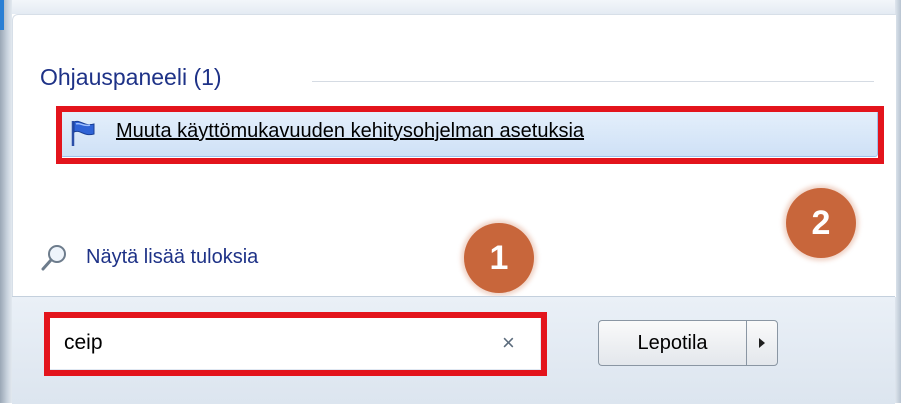 Image resolution: width=901 pixels, height=404 pixels. What do you see at coordinates (131, 77) in the screenshot?
I see `results-group-header: Ohjauspaneeli (1)` at bounding box center [131, 77].